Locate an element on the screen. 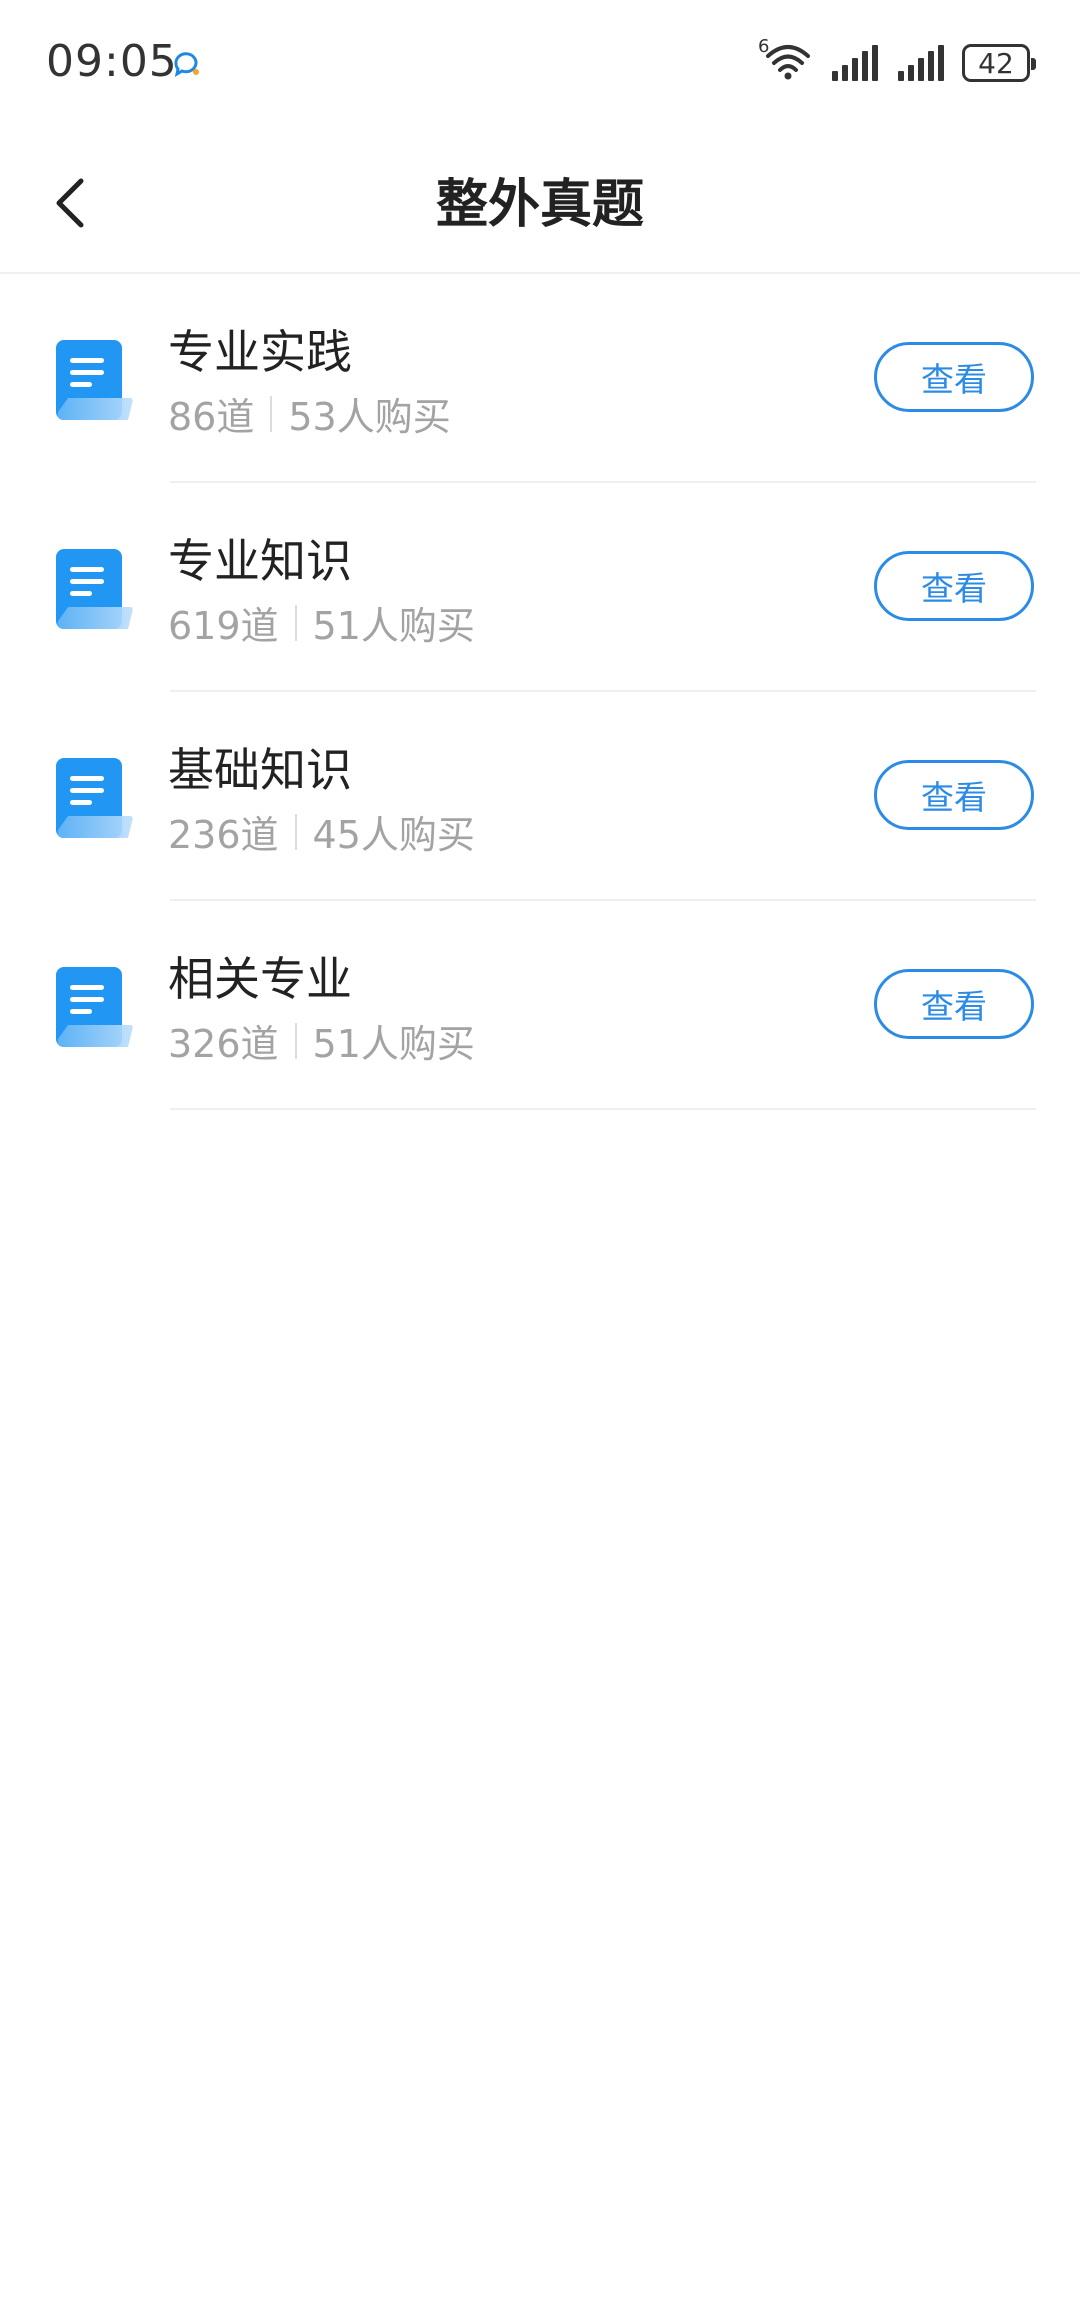 Image resolution: width=1080 pixels, height=2324 pixels. question-count: 236道 is located at coordinates (223, 835).